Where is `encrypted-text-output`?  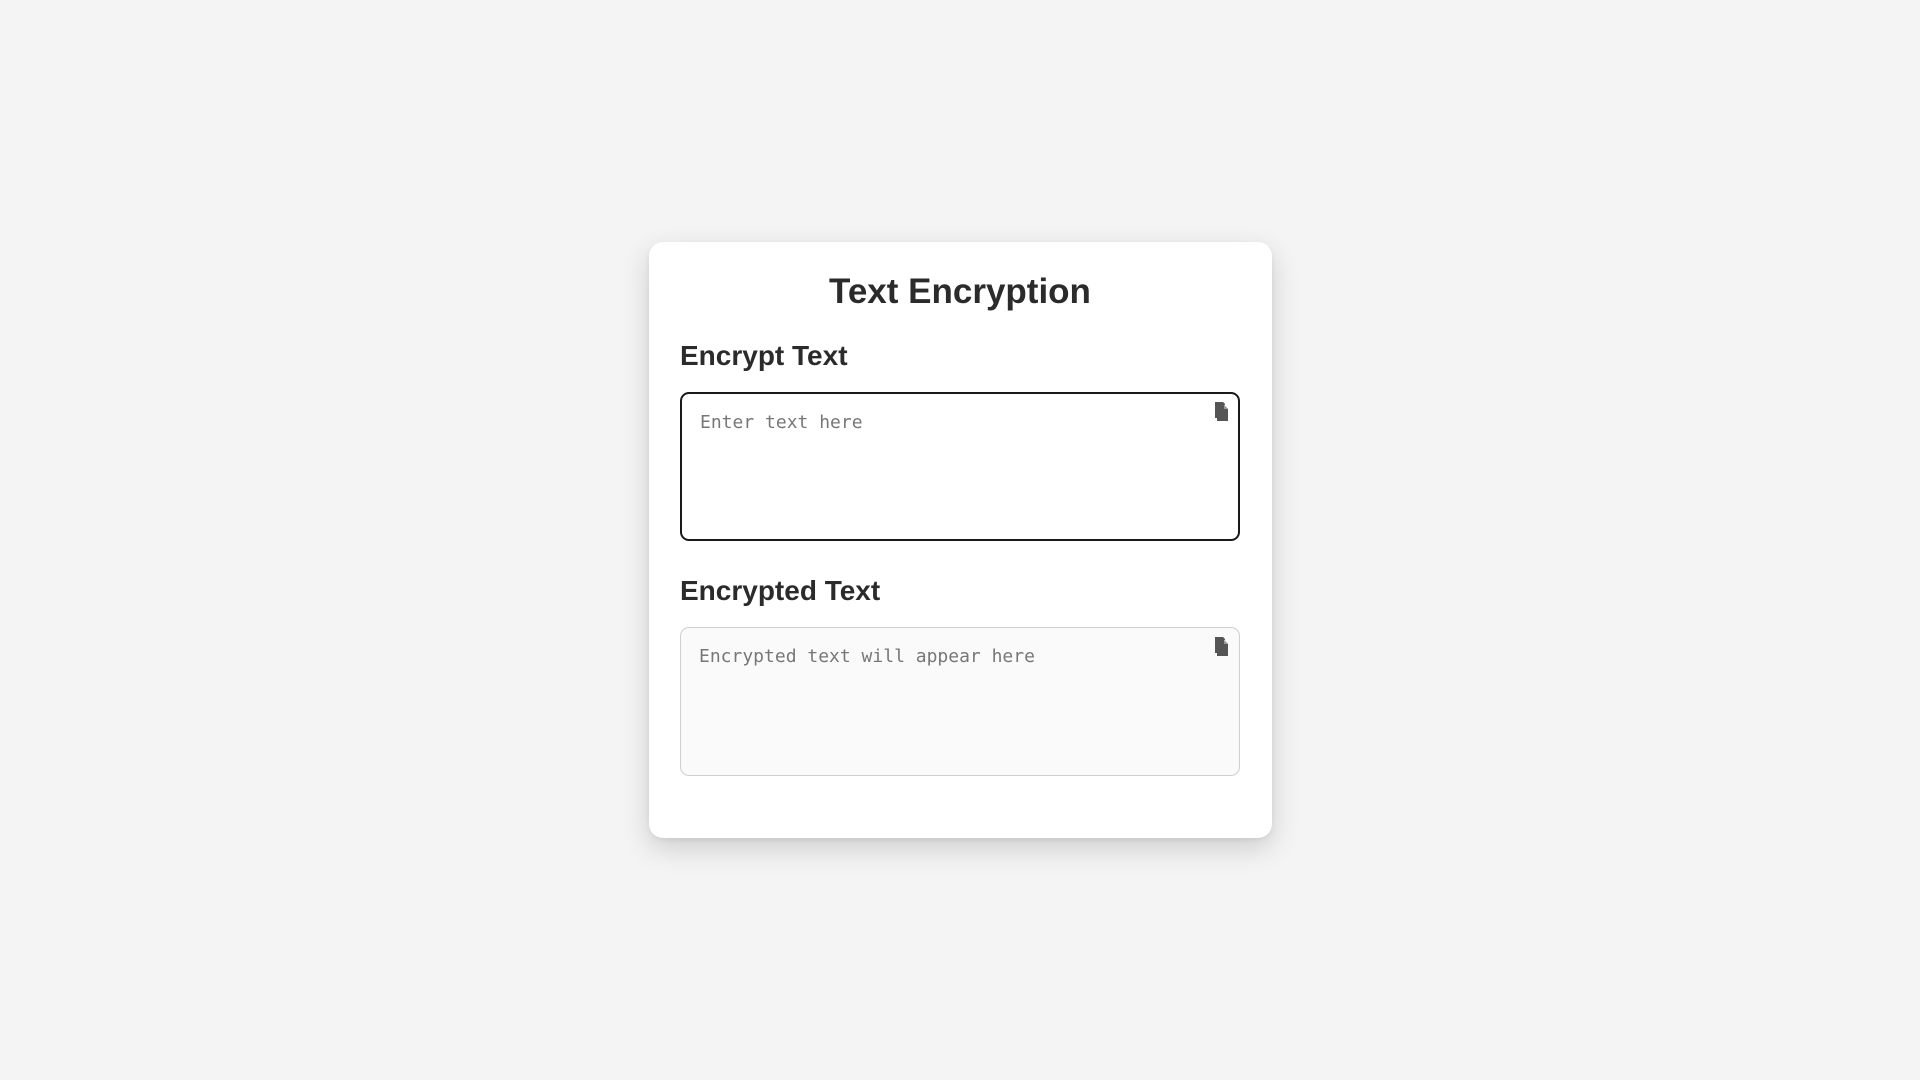 encrypted-text-output is located at coordinates (960, 701).